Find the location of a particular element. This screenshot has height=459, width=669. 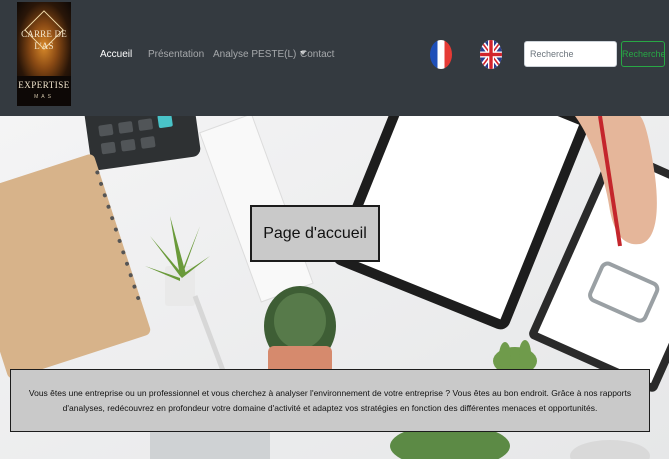

brand-logo: CARRE DE L'AS EXPERTISE MAS is located at coordinates (44, 54).